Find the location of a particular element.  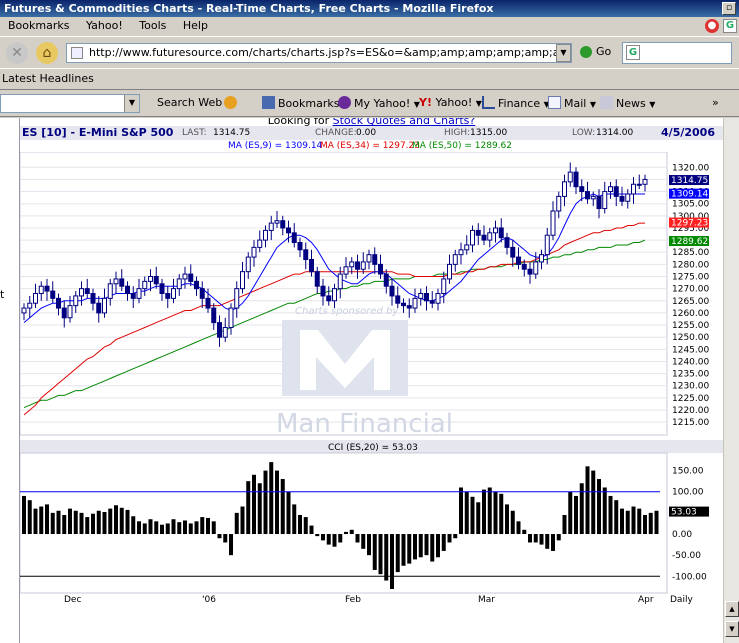

menu-tools: Tools is located at coordinates (152, 25).